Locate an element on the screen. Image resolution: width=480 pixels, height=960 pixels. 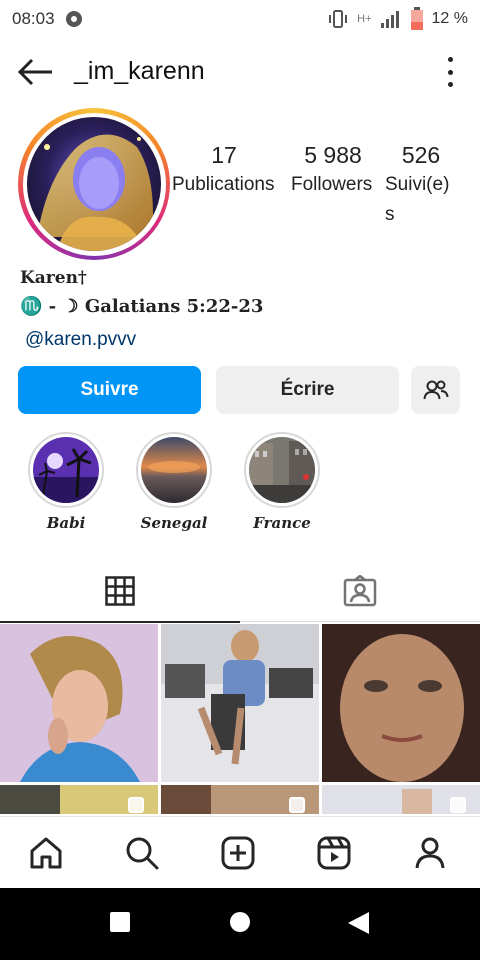
profile-actions: Suivre Écrire is located at coordinates (239, 390).